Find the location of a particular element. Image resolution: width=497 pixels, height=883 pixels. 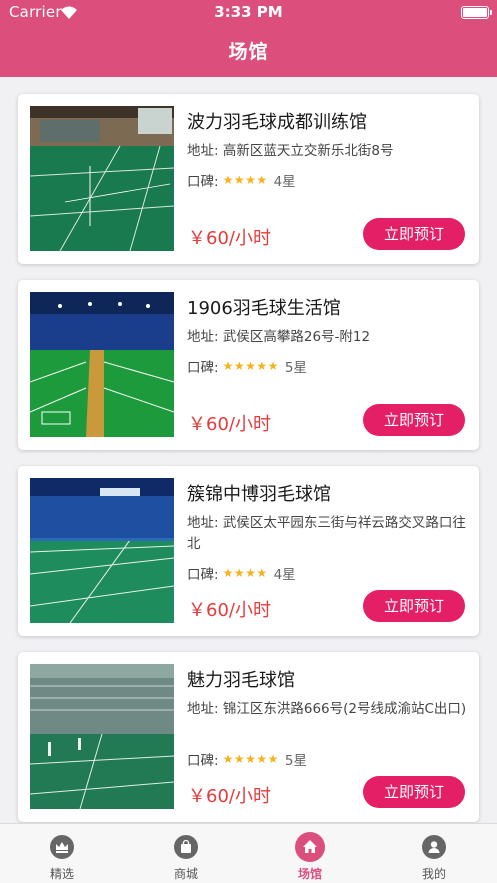

tab-label: 商城 is located at coordinates (185, 874).